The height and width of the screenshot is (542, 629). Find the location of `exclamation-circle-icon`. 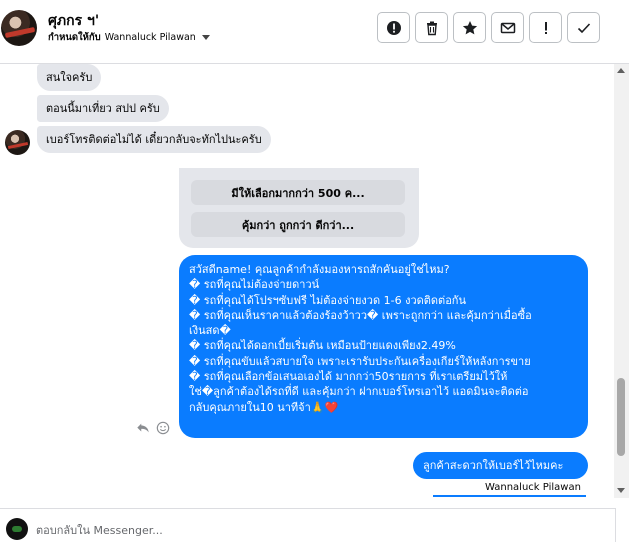

exclamation-circle-icon is located at coordinates (393, 27).